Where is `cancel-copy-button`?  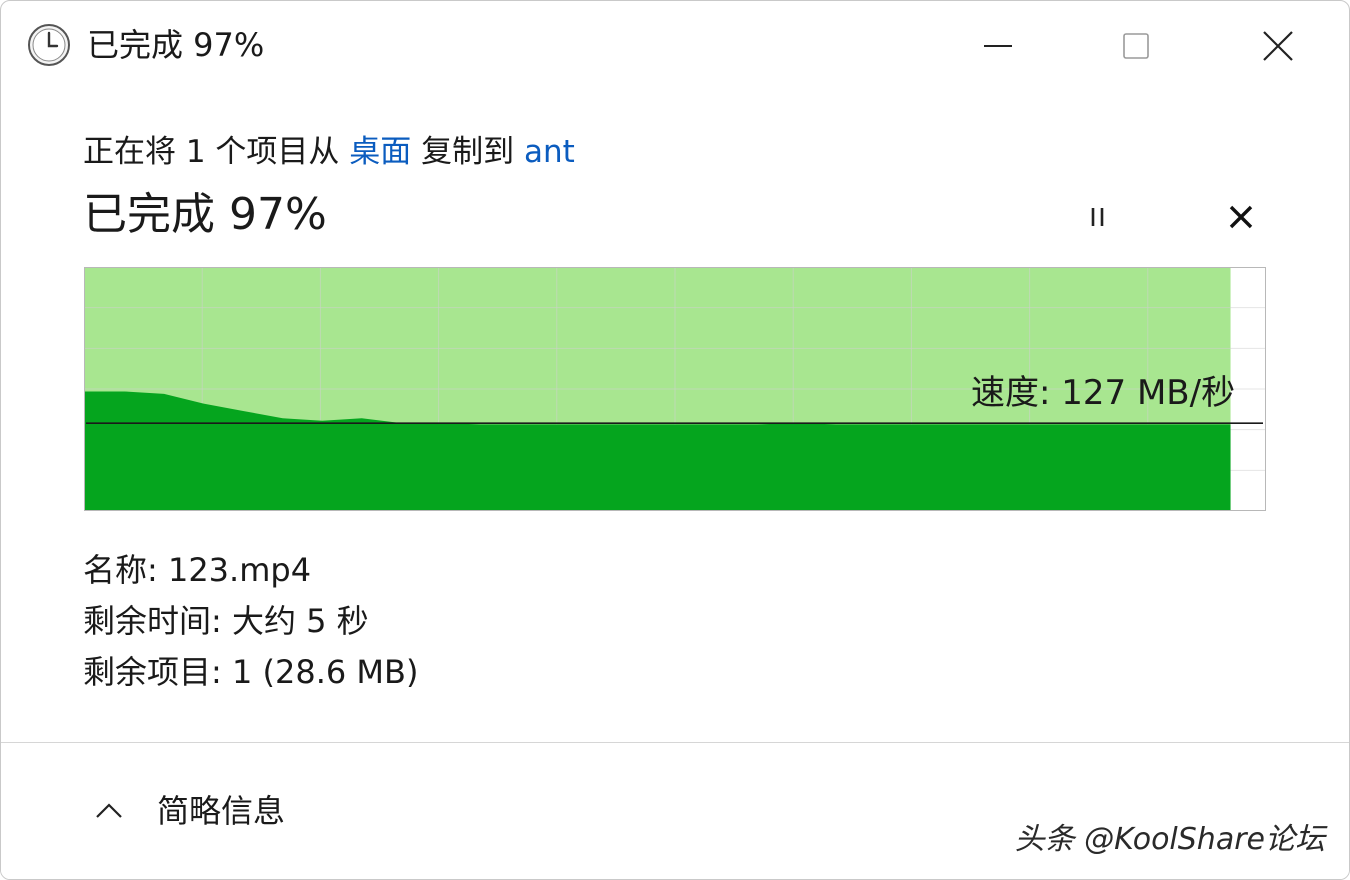 cancel-copy-button is located at coordinates (1241, 217).